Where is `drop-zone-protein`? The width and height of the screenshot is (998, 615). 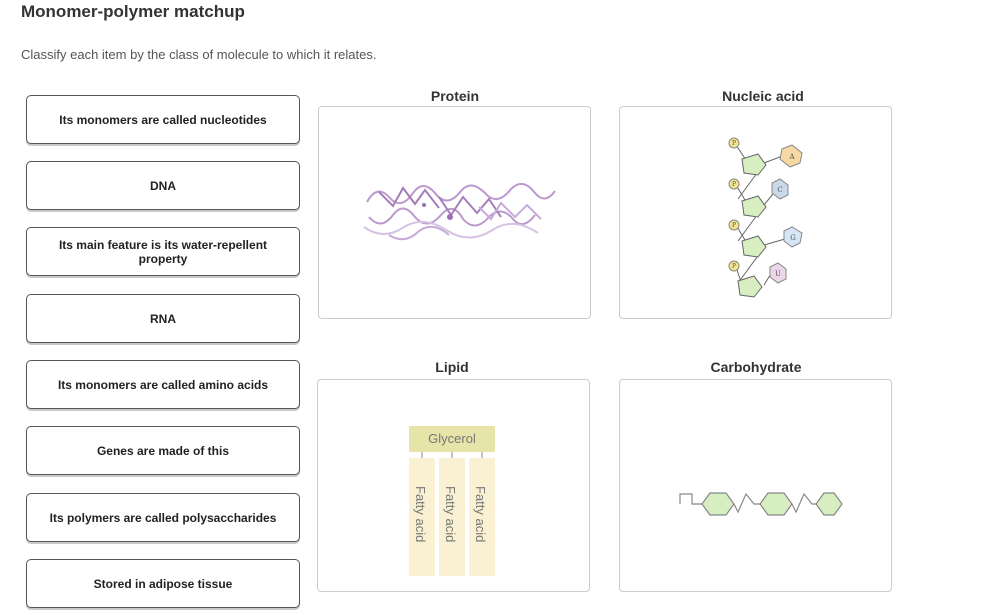
drop-zone-protein is located at coordinates (454, 212).